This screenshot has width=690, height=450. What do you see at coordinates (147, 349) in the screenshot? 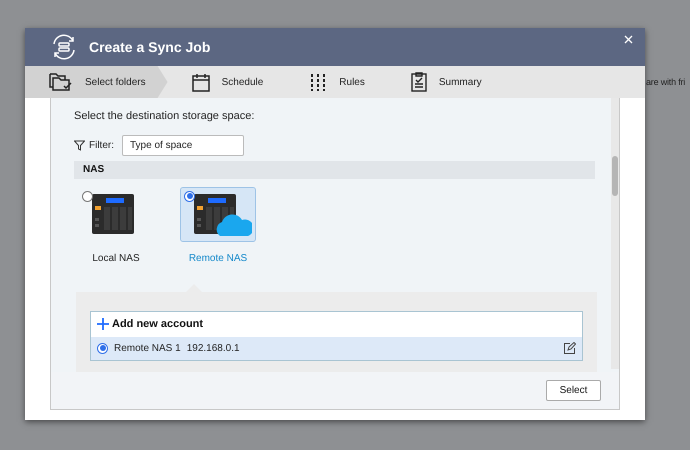
I see `account-name: Remote NAS 1` at bounding box center [147, 349].